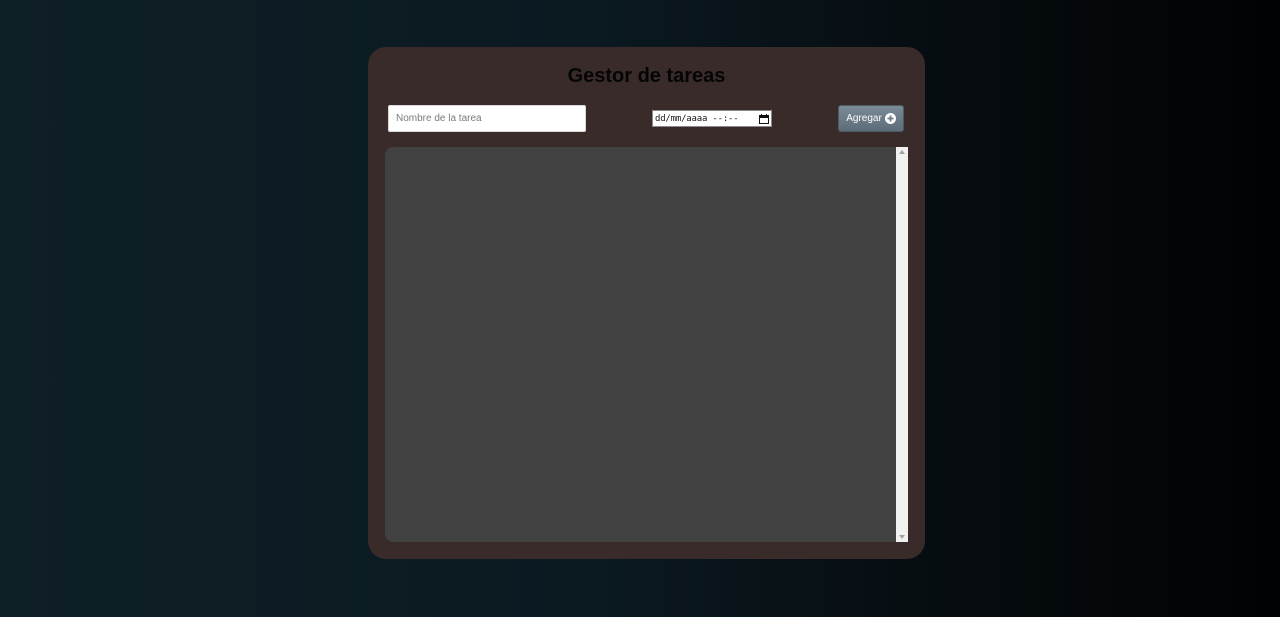  I want to click on scrollbar-track, so click(902, 344).